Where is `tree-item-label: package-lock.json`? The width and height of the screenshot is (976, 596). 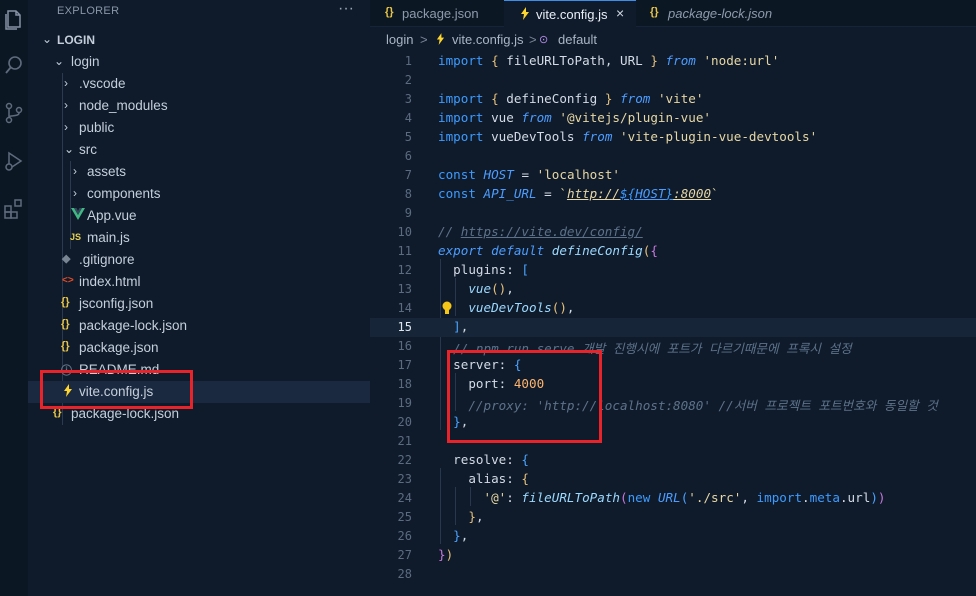 tree-item-label: package-lock.json is located at coordinates (133, 325).